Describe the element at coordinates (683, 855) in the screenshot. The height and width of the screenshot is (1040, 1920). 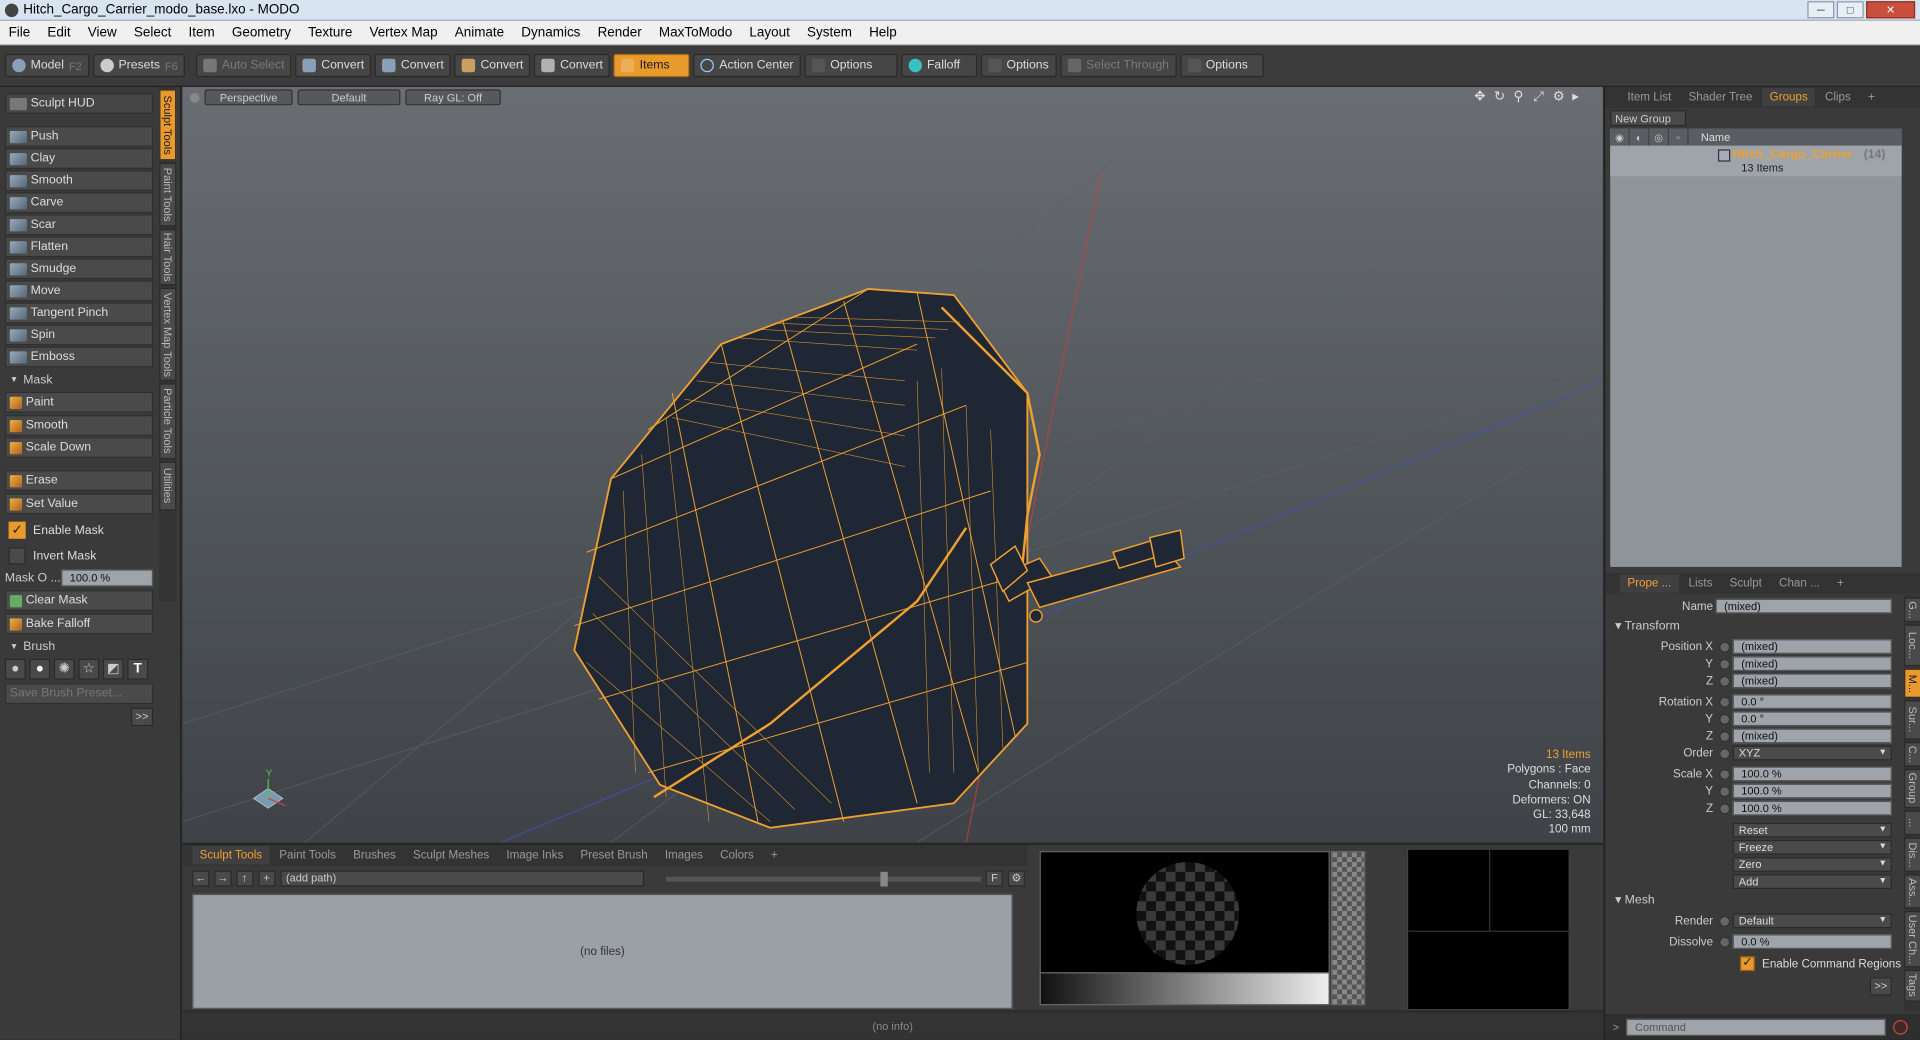
I see `tab-images: Images` at that location.